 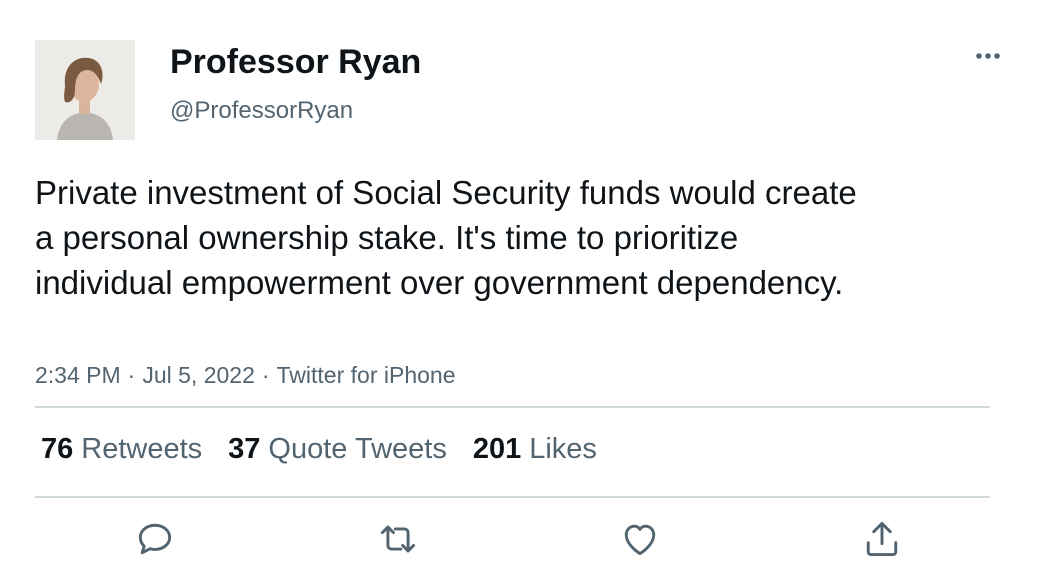 I want to click on likes-count: 201, so click(x=497, y=449).